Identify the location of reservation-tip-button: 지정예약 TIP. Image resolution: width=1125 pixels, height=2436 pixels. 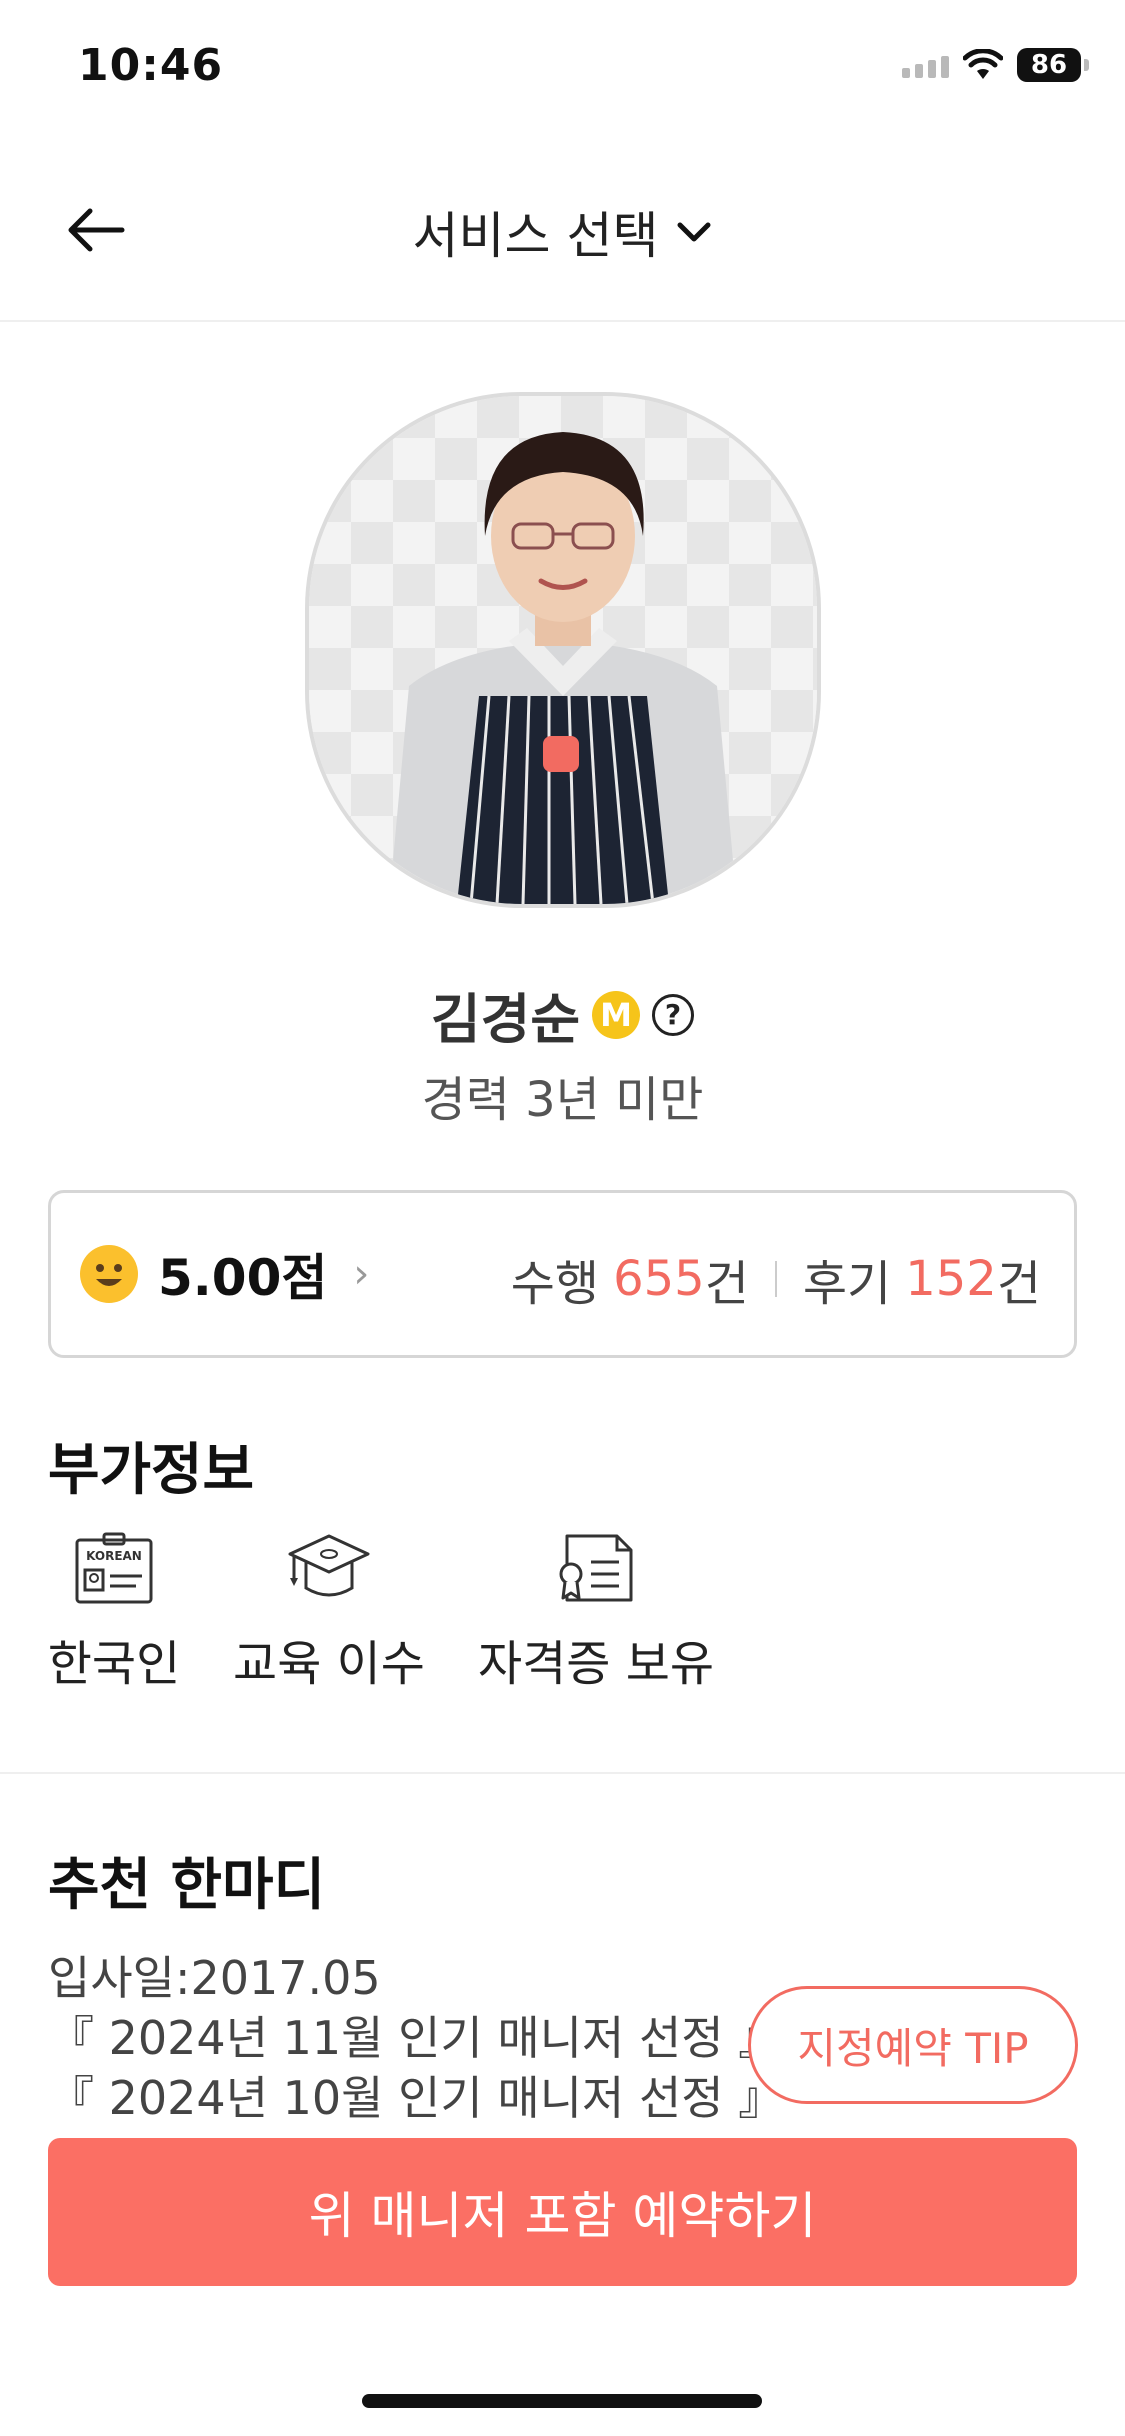
(913, 2045).